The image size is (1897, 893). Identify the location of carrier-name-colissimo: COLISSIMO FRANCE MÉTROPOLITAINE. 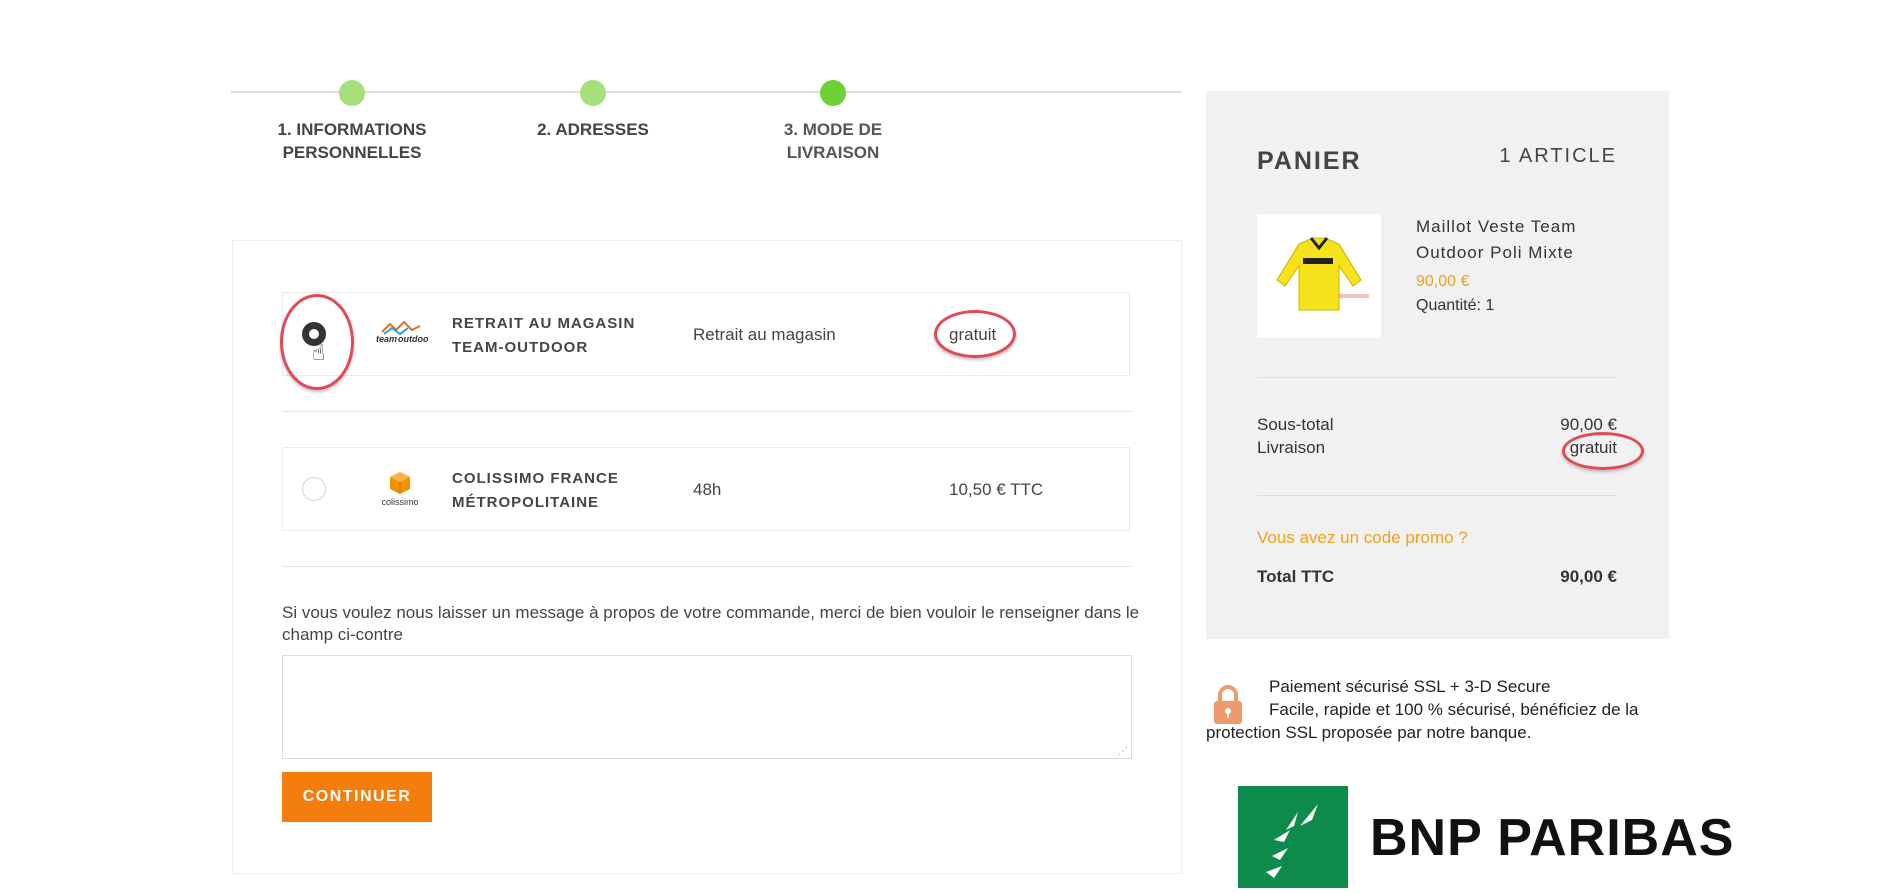
(535, 491).